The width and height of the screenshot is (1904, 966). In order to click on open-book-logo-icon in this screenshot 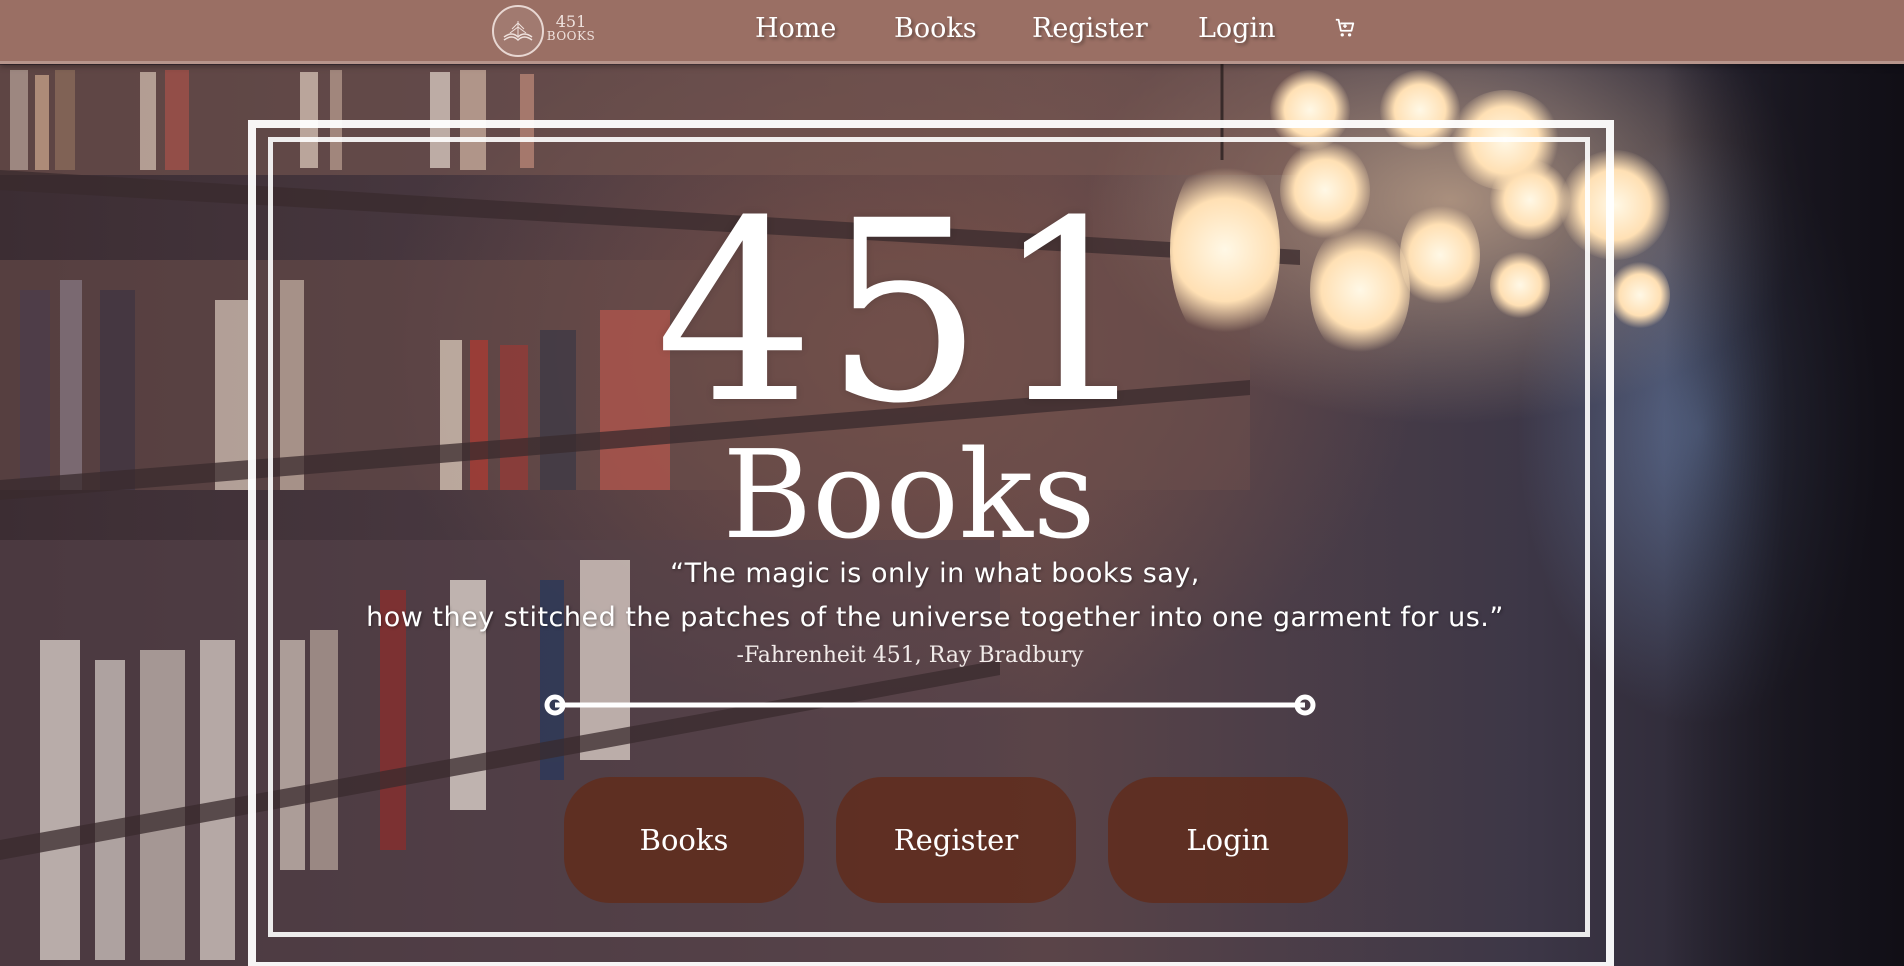, I will do `click(518, 31)`.